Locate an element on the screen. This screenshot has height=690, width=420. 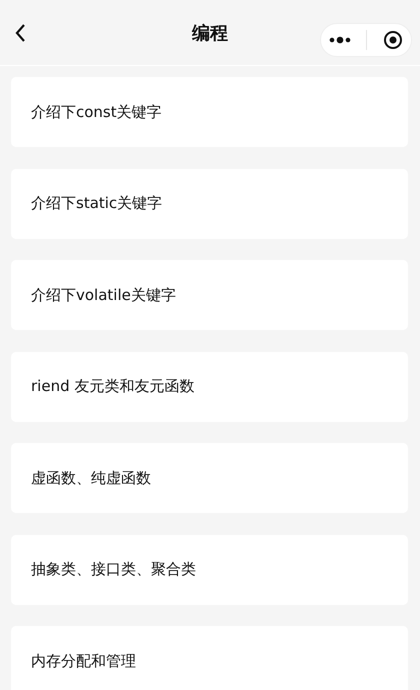
close-icon is located at coordinates (393, 40).